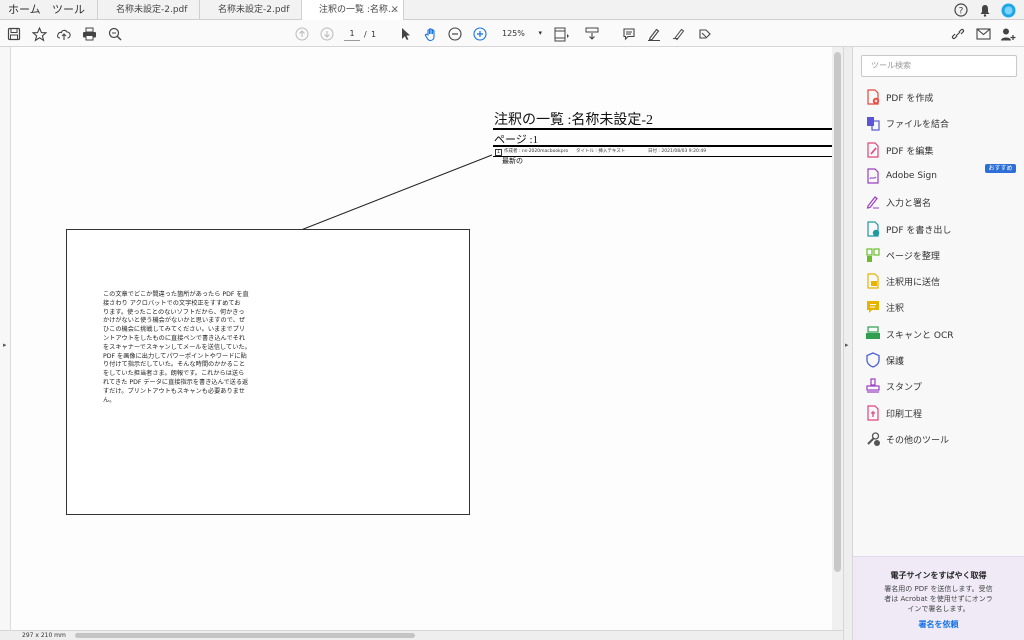  I want to click on tool-item-label: ページを整理, so click(913, 256).